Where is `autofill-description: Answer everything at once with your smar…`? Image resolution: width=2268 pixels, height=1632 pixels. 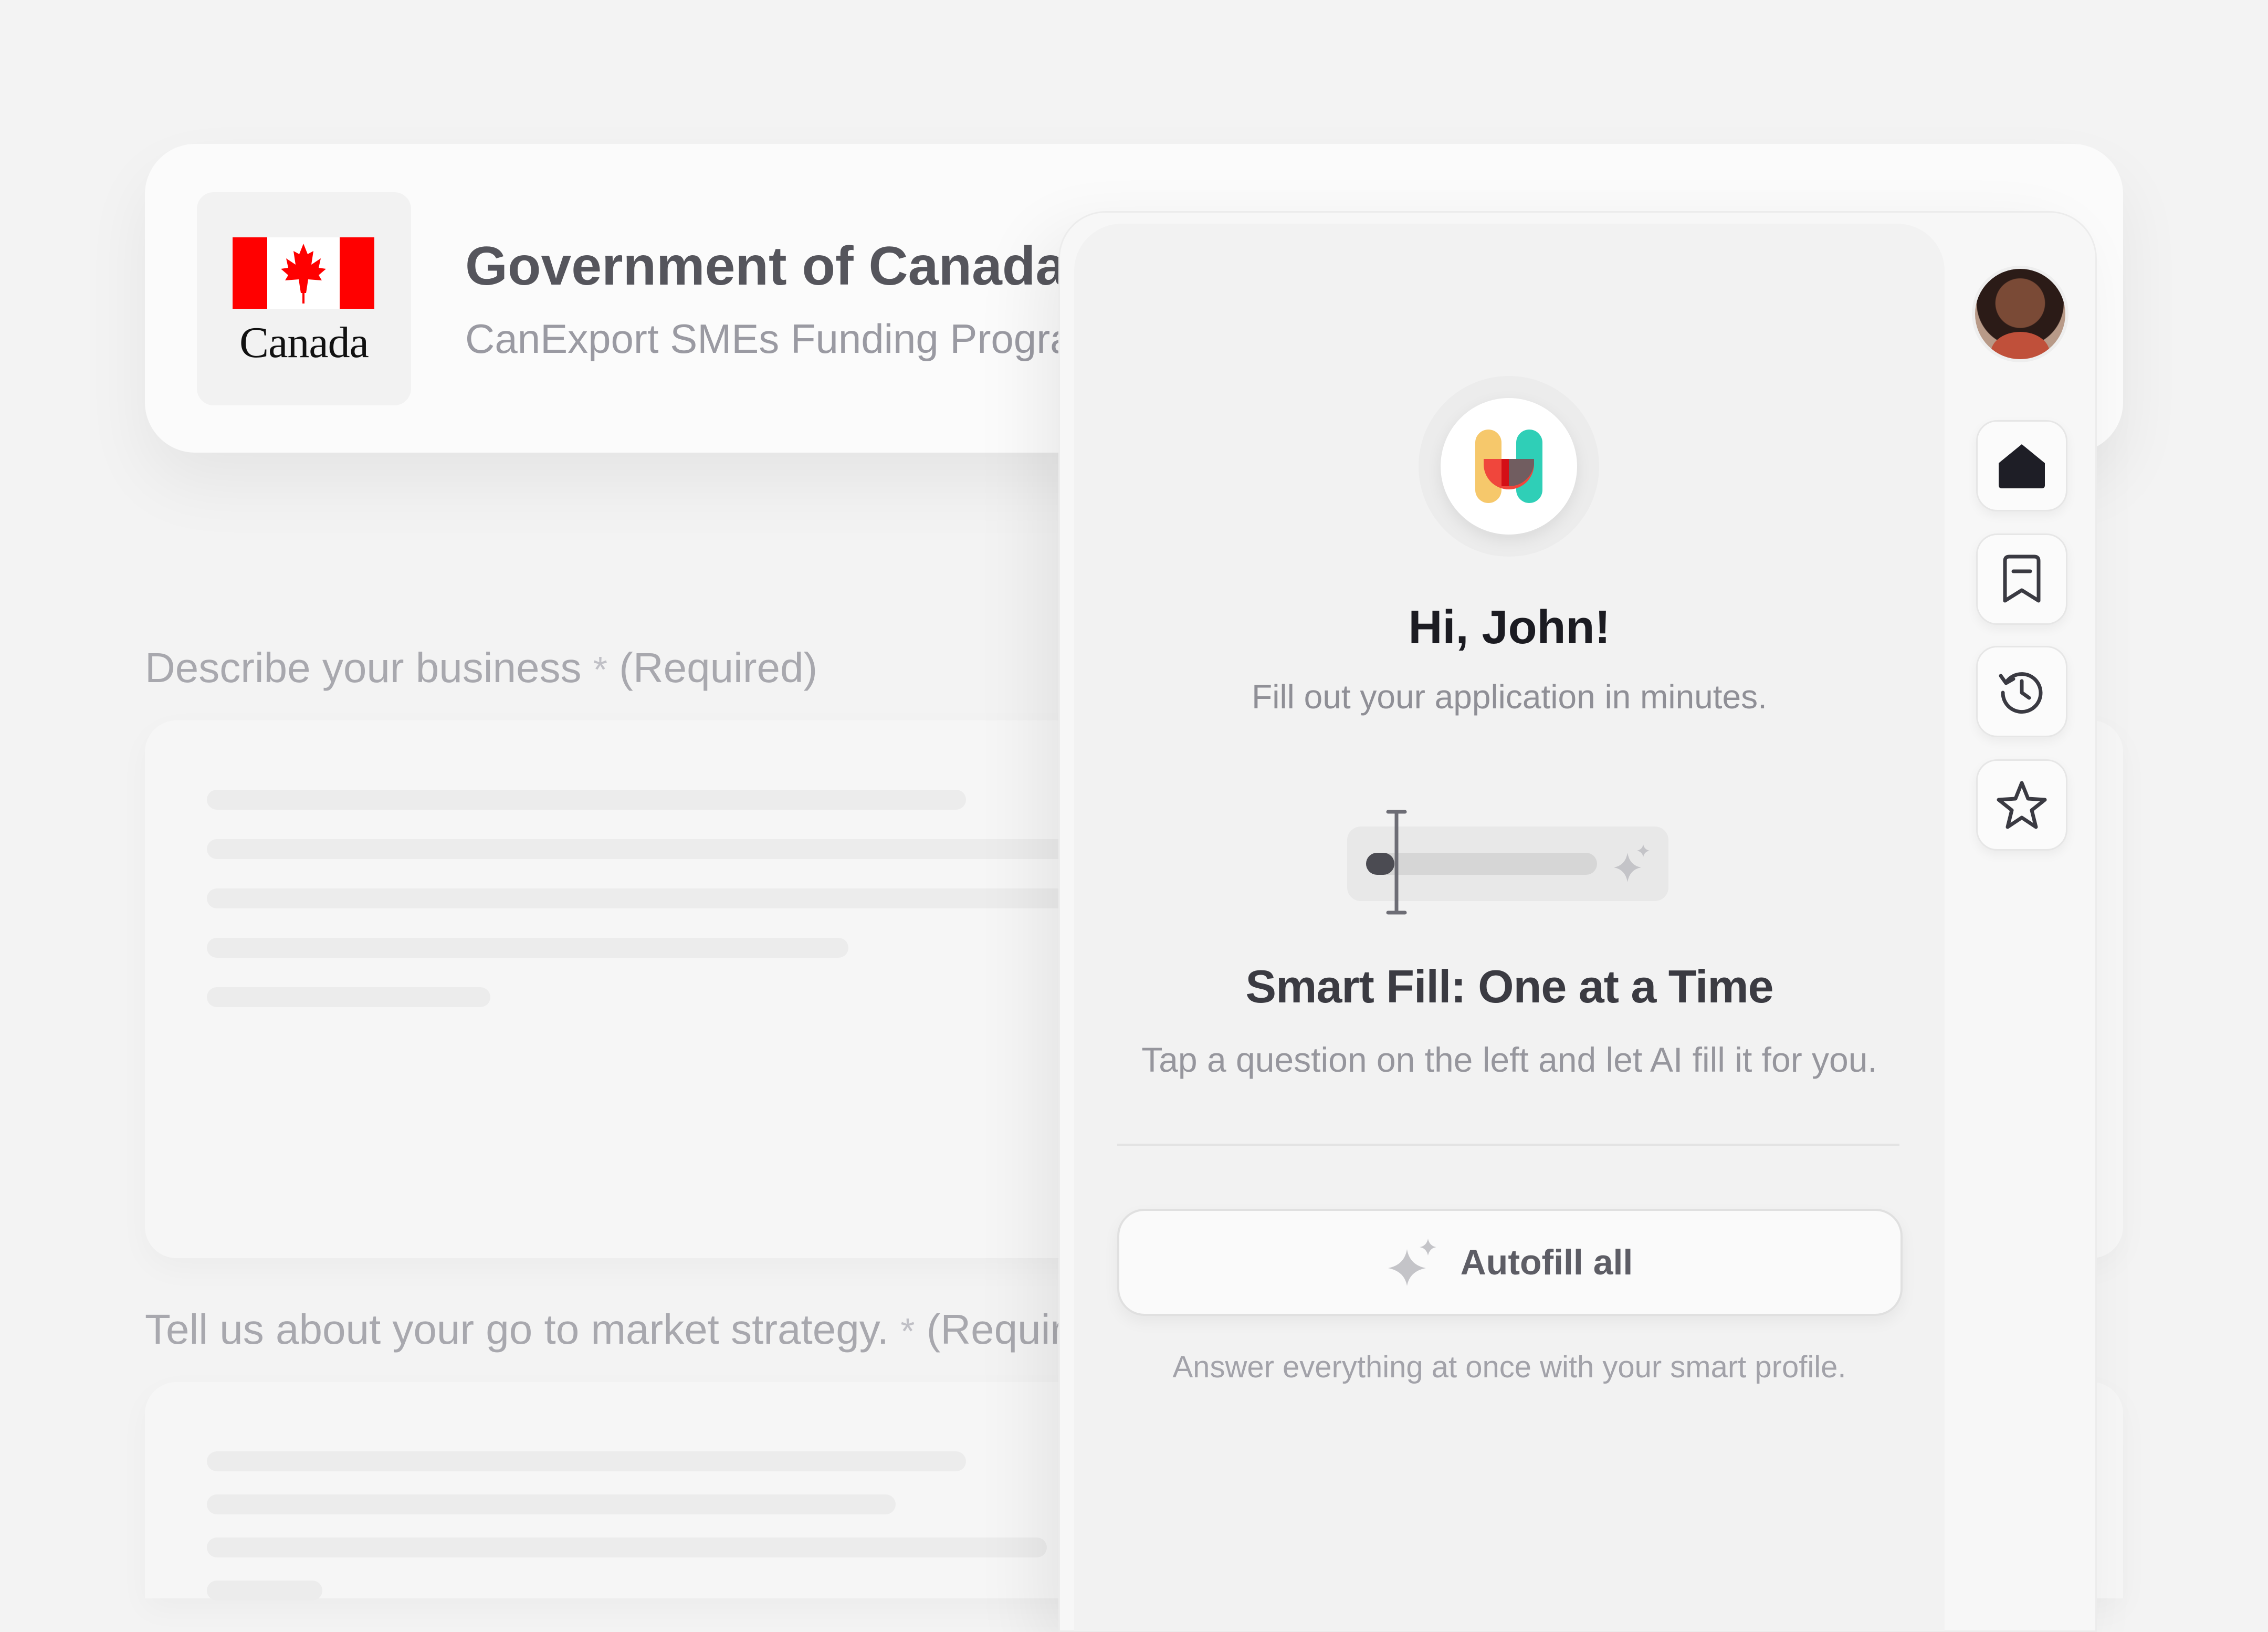
autofill-description: Answer everything at once with your smar… is located at coordinates (1509, 1367).